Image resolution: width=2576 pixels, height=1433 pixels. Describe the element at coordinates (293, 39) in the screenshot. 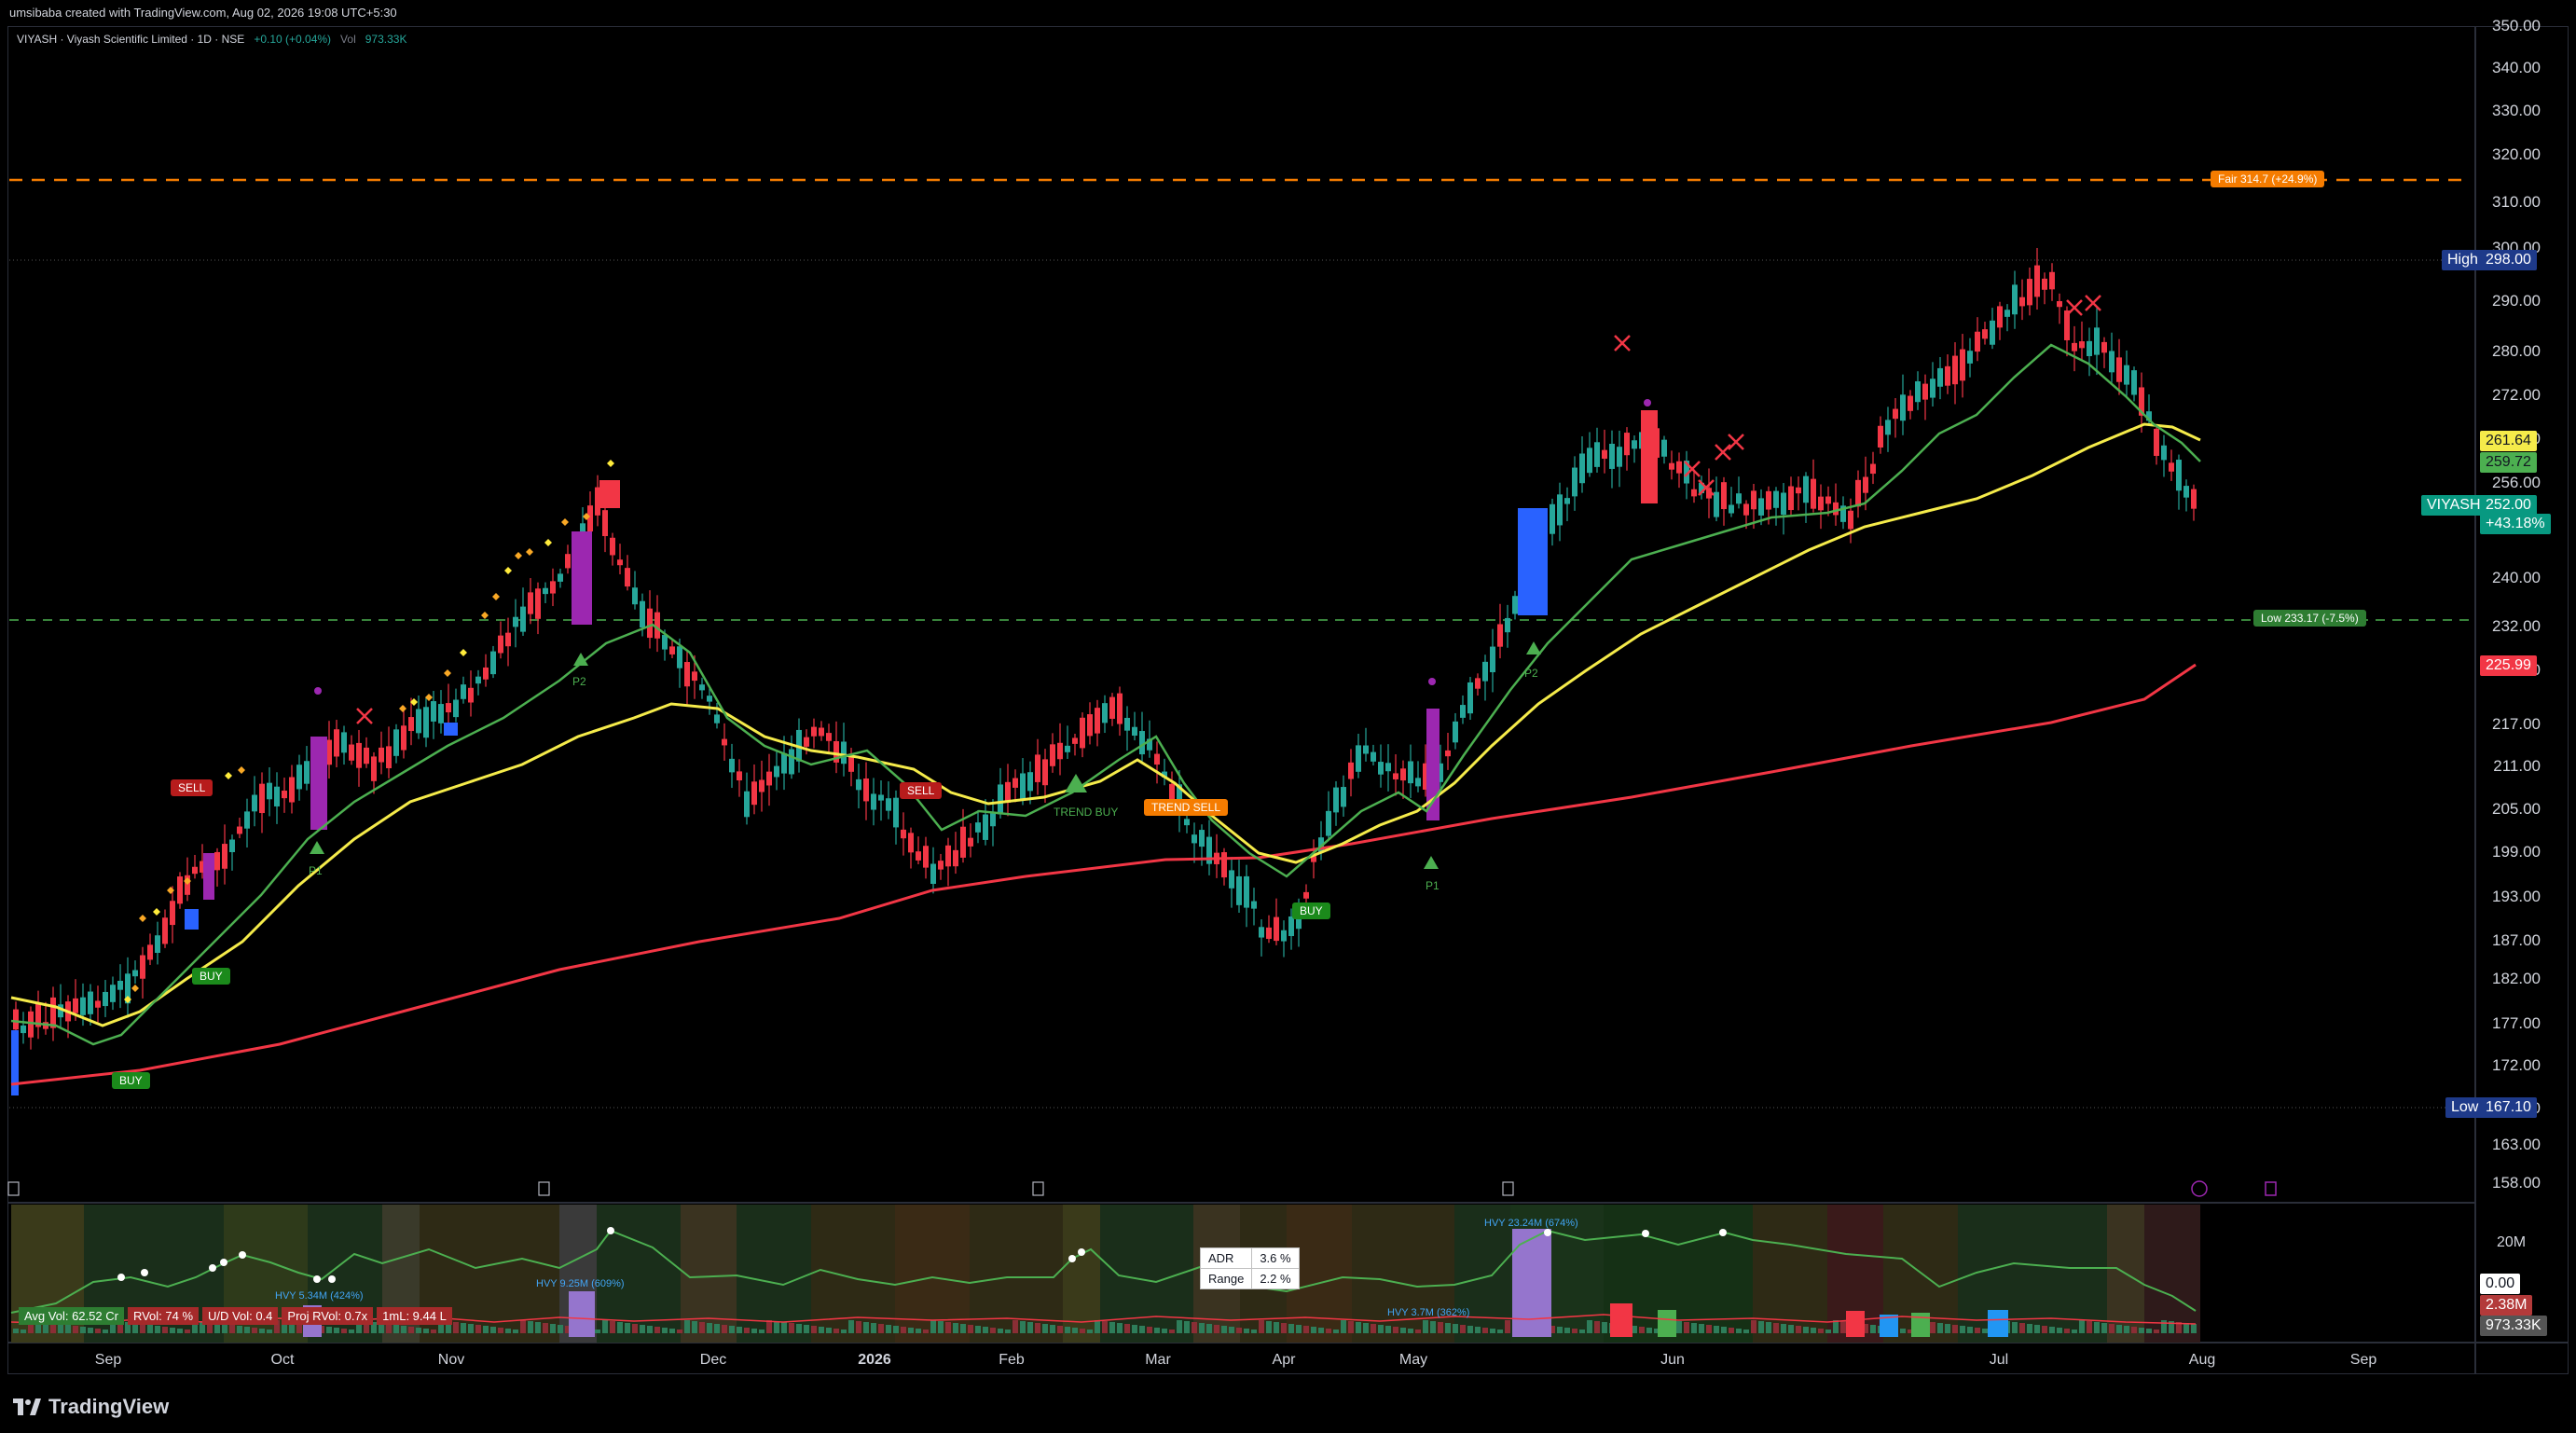

I see `symbol-change: +0.10 (+0.04%)` at that location.